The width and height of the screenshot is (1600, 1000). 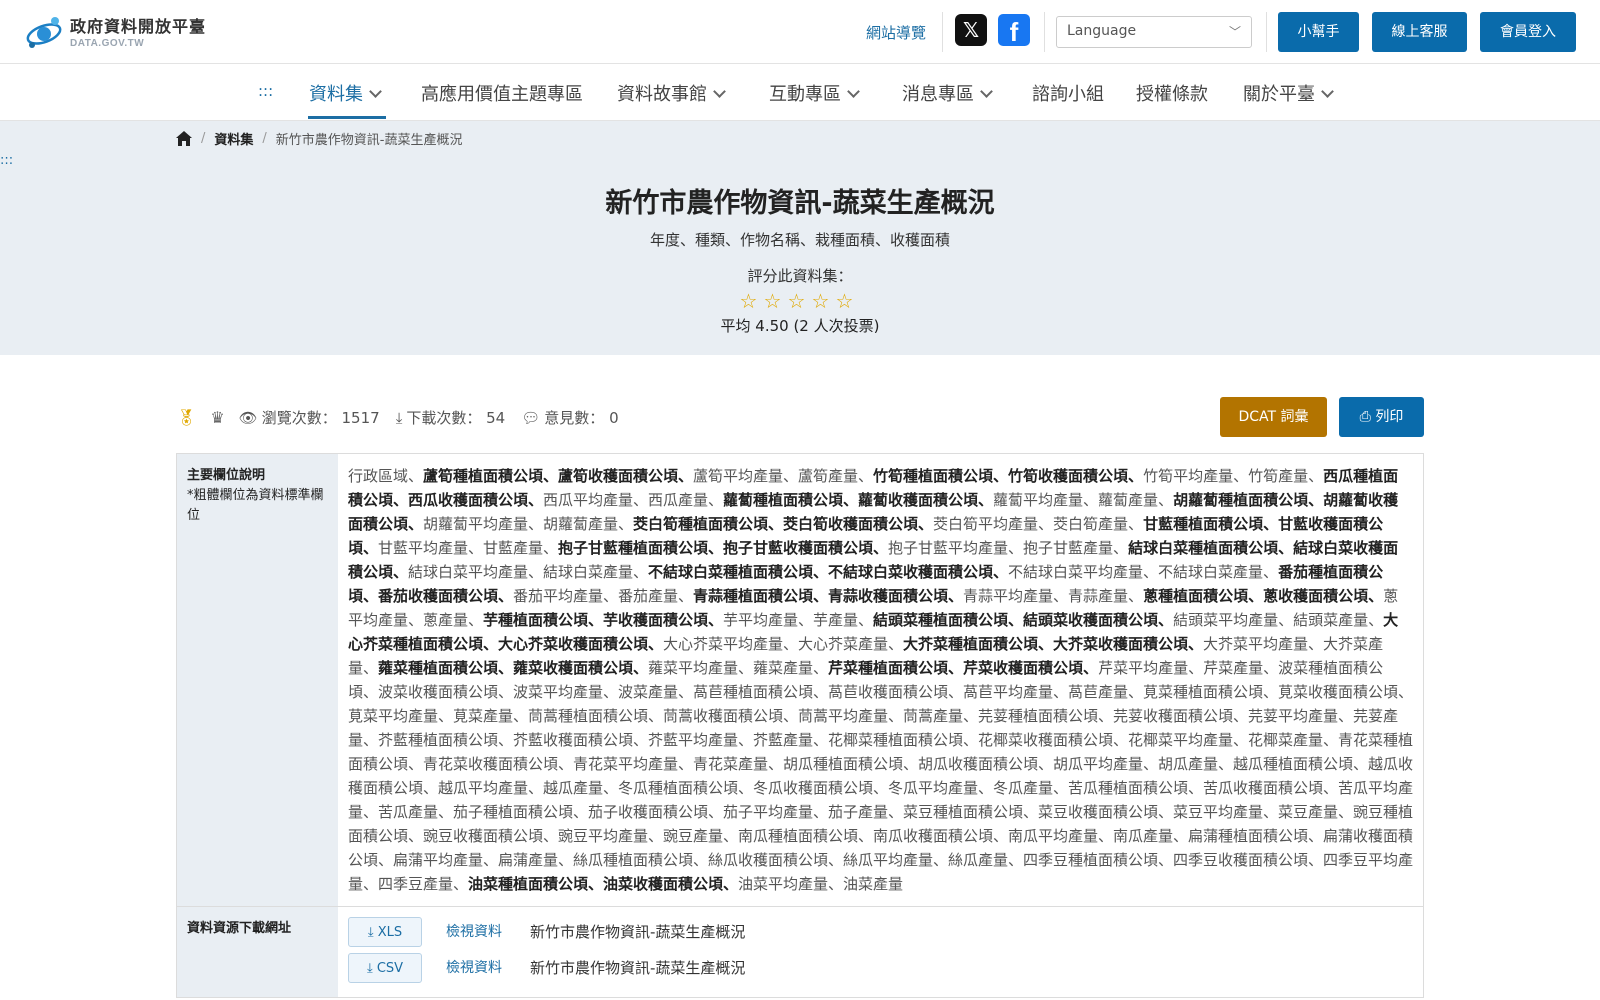 I want to click on nav-item-datasets: 資料集, so click(x=345, y=93).